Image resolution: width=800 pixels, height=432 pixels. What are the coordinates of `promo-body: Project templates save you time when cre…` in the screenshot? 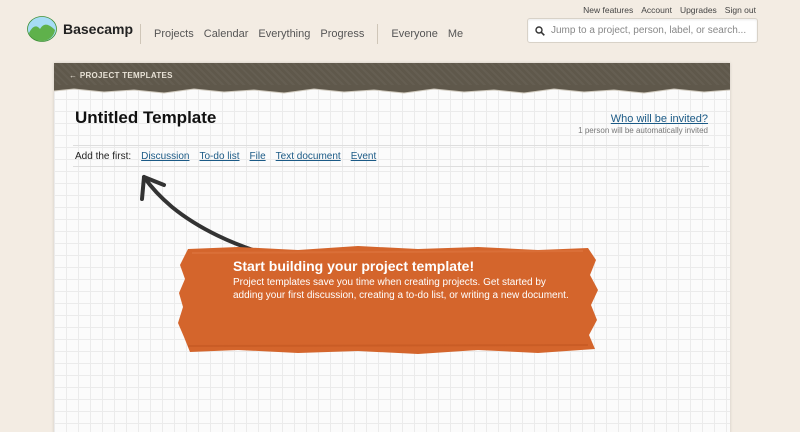 It's located at (401, 289).